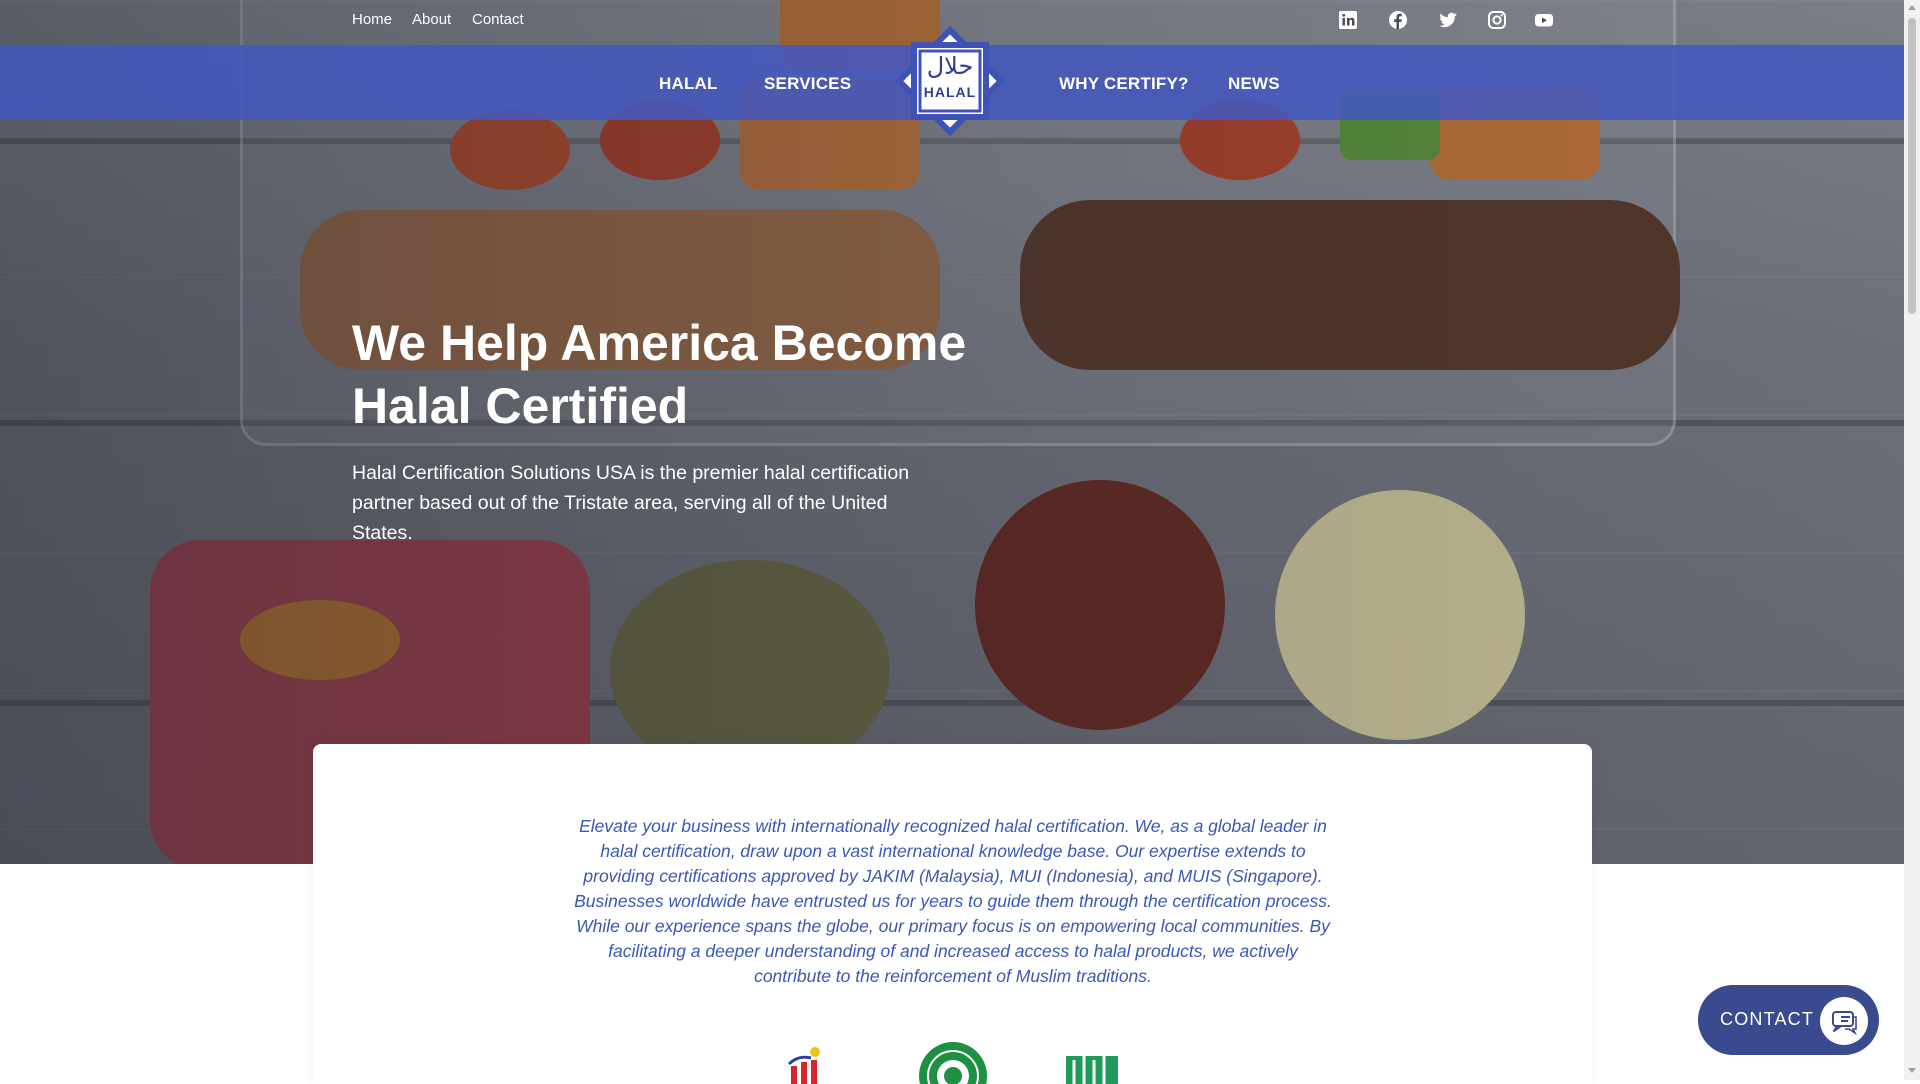 The height and width of the screenshot is (1084, 1920). Describe the element at coordinates (1912, 1070) in the screenshot. I see `scroll-down-arrow` at that location.